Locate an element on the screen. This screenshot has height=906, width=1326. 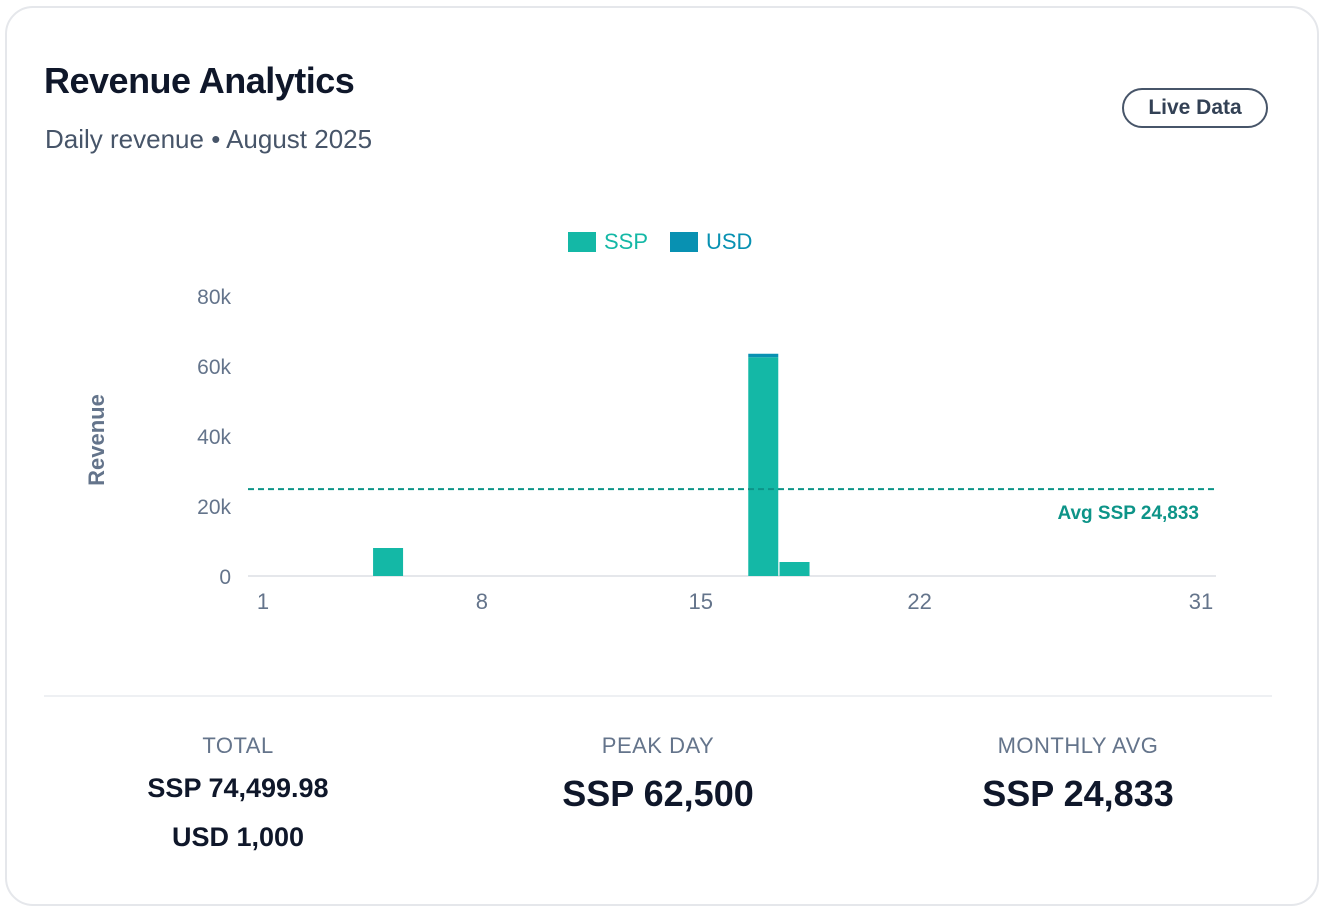
stat-avg-label: MONTHLY AVG is located at coordinates (1078, 745).